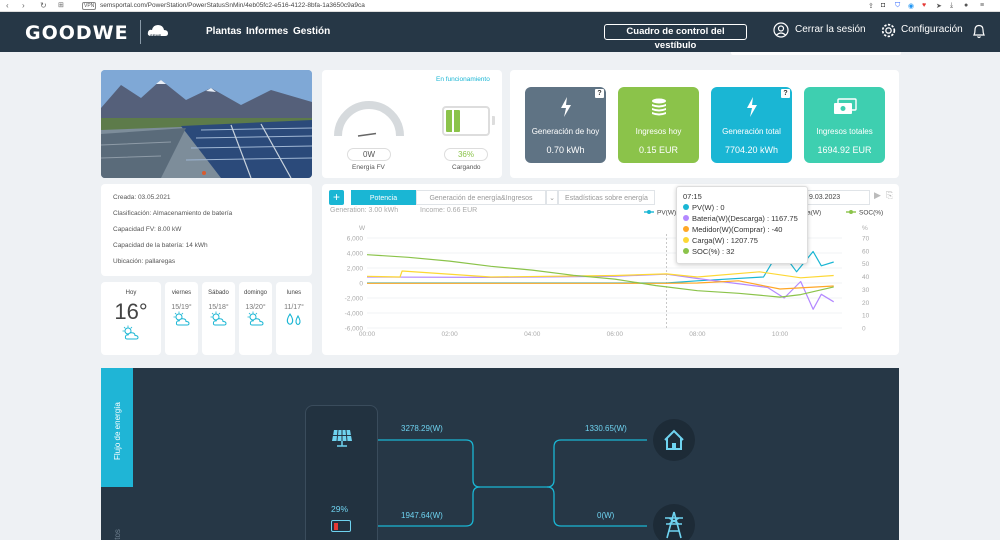 The image size is (1000, 540). Describe the element at coordinates (883, 5) in the screenshot. I see `camera-icon: ◘` at that location.